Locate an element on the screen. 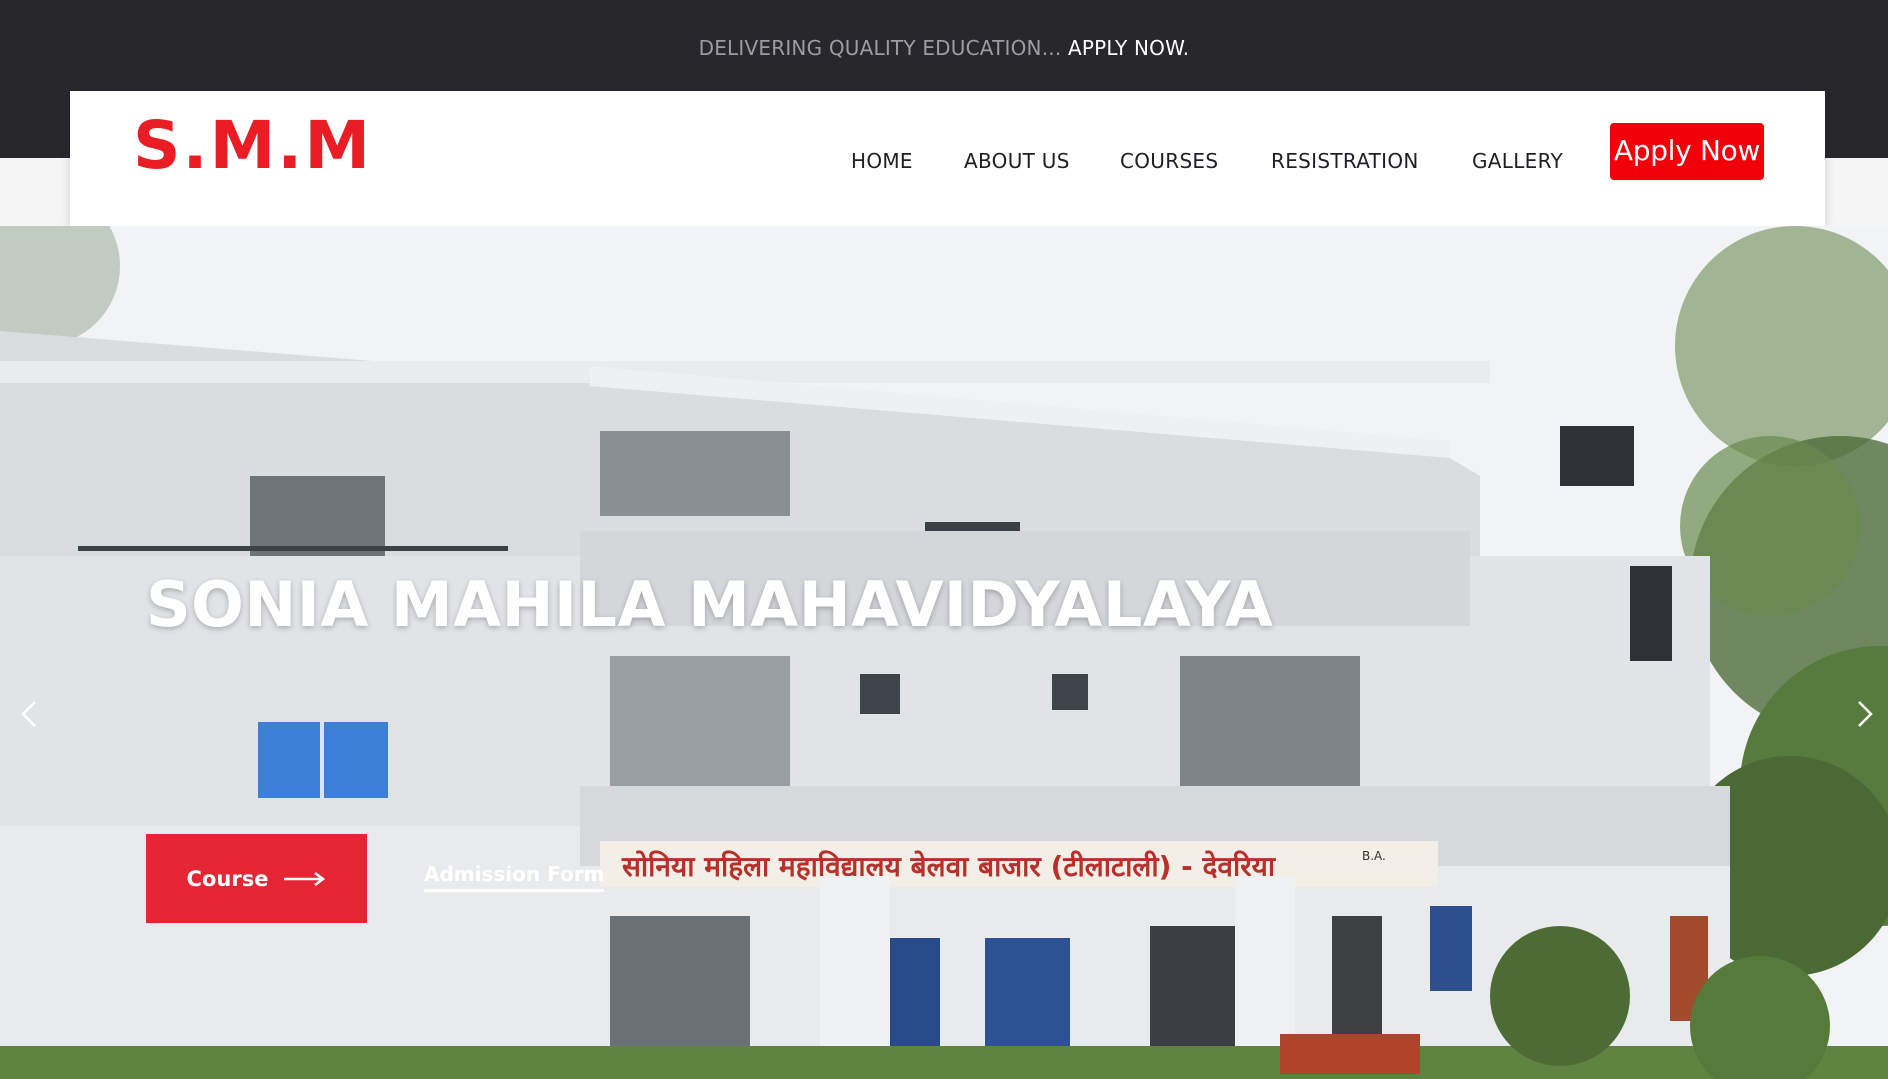  nav-home: HOME is located at coordinates (882, 161).